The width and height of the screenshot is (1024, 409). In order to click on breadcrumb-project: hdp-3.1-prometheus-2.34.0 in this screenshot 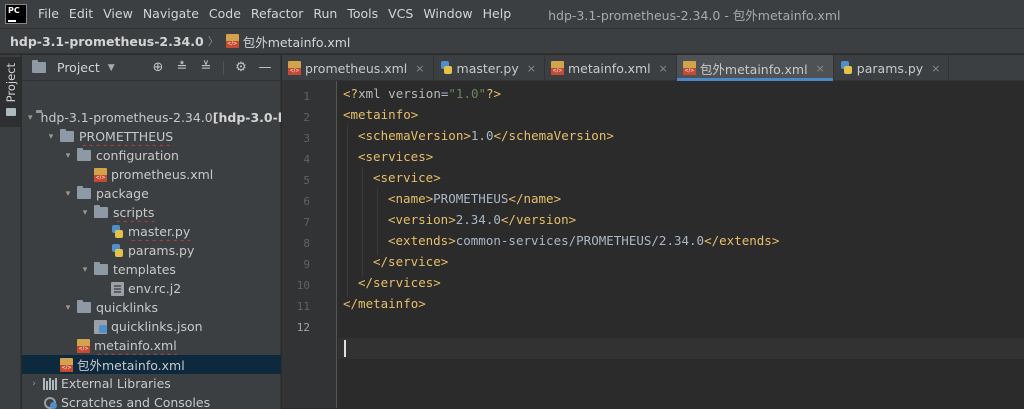, I will do `click(107, 41)`.